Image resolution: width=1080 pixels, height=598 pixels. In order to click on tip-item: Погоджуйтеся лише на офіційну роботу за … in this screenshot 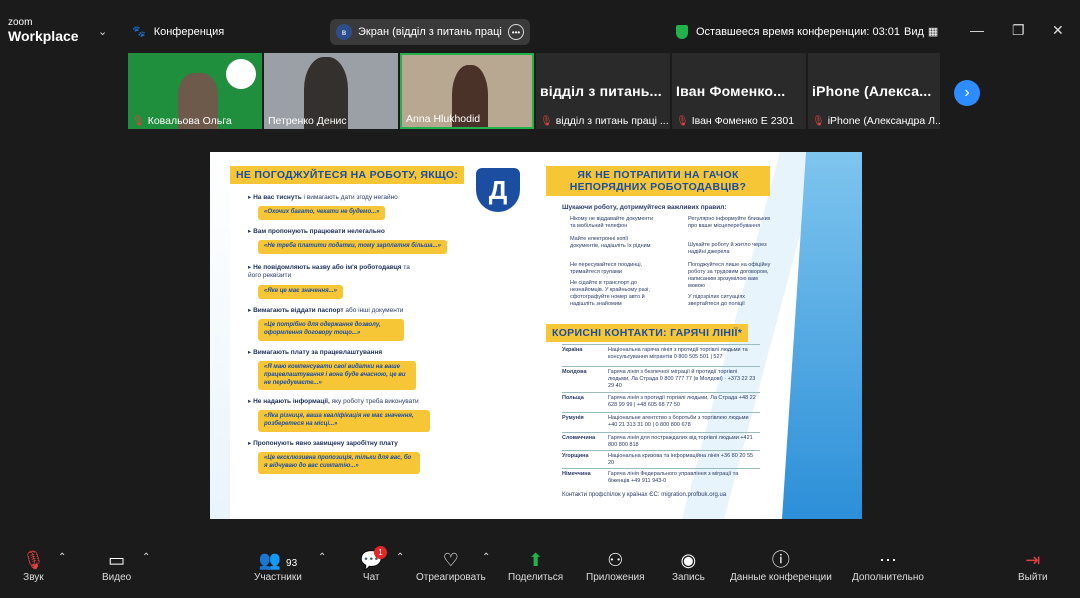, I will do `click(729, 275)`.